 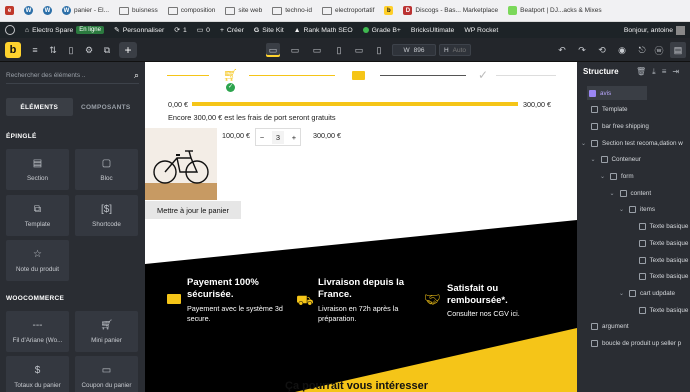 What do you see at coordinates (678, 50) in the screenshot?
I see `save-button: ▤` at bounding box center [678, 50].